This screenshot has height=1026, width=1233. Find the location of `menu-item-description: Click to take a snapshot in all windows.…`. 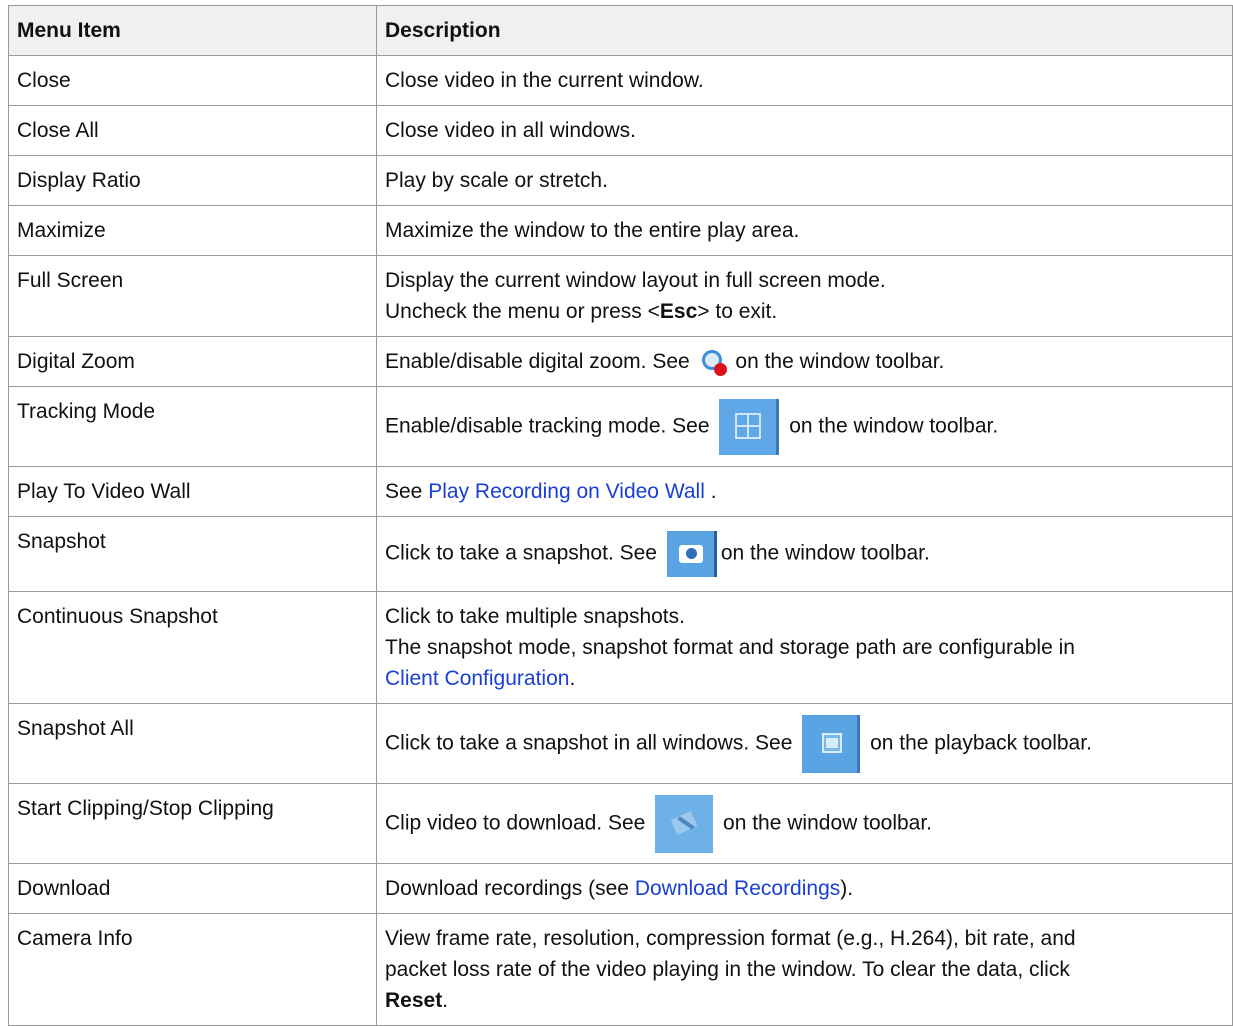

menu-item-description: Click to take a snapshot in all windows.… is located at coordinates (804, 744).